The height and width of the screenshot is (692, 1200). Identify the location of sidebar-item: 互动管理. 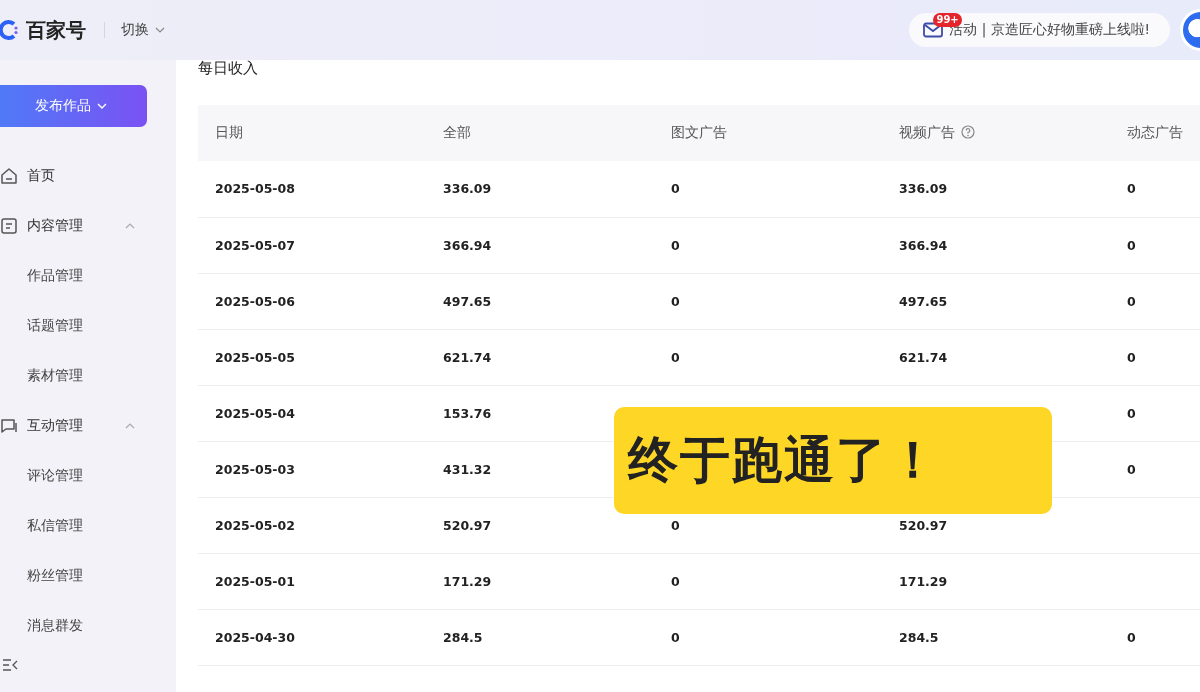
(88, 426).